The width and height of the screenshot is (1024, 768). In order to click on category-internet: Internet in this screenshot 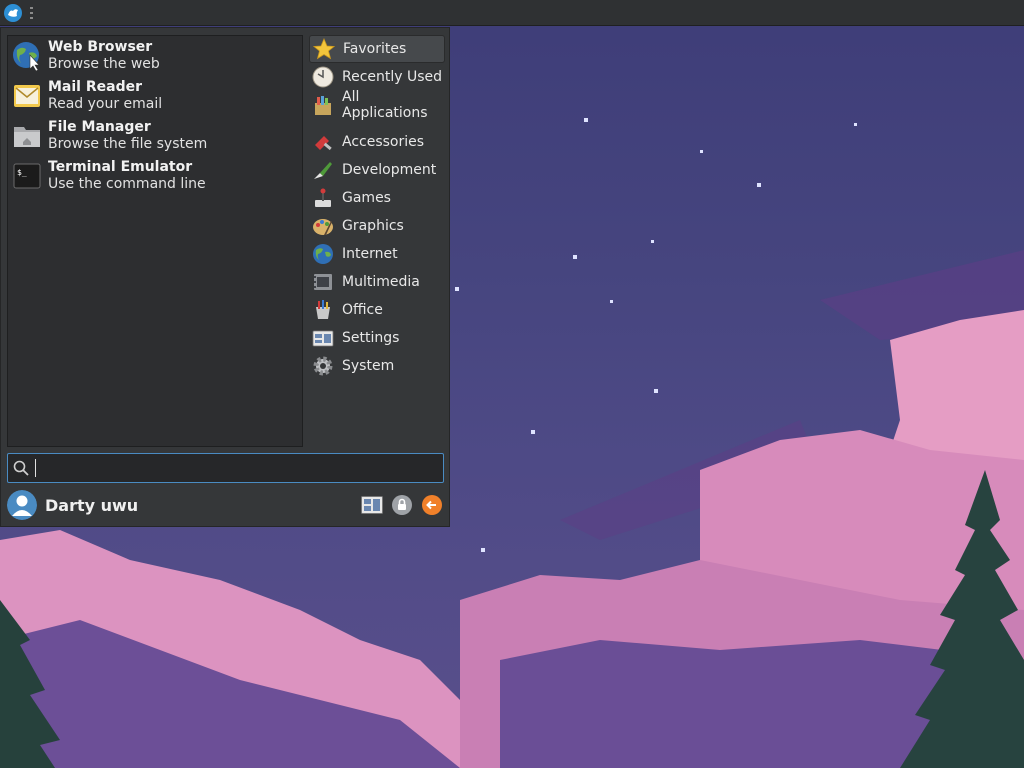, I will do `click(377, 254)`.